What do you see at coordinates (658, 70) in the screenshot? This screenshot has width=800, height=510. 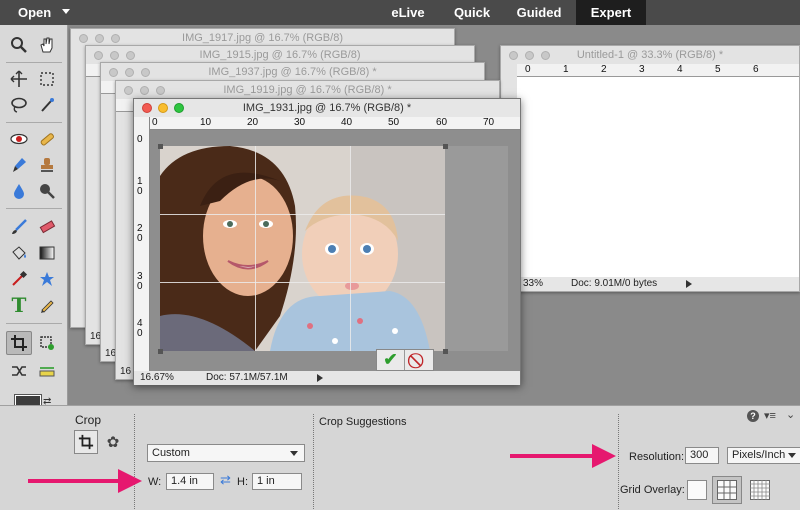 I see `horizontal-ruler: 0 1 2 3 4 5 6` at bounding box center [658, 70].